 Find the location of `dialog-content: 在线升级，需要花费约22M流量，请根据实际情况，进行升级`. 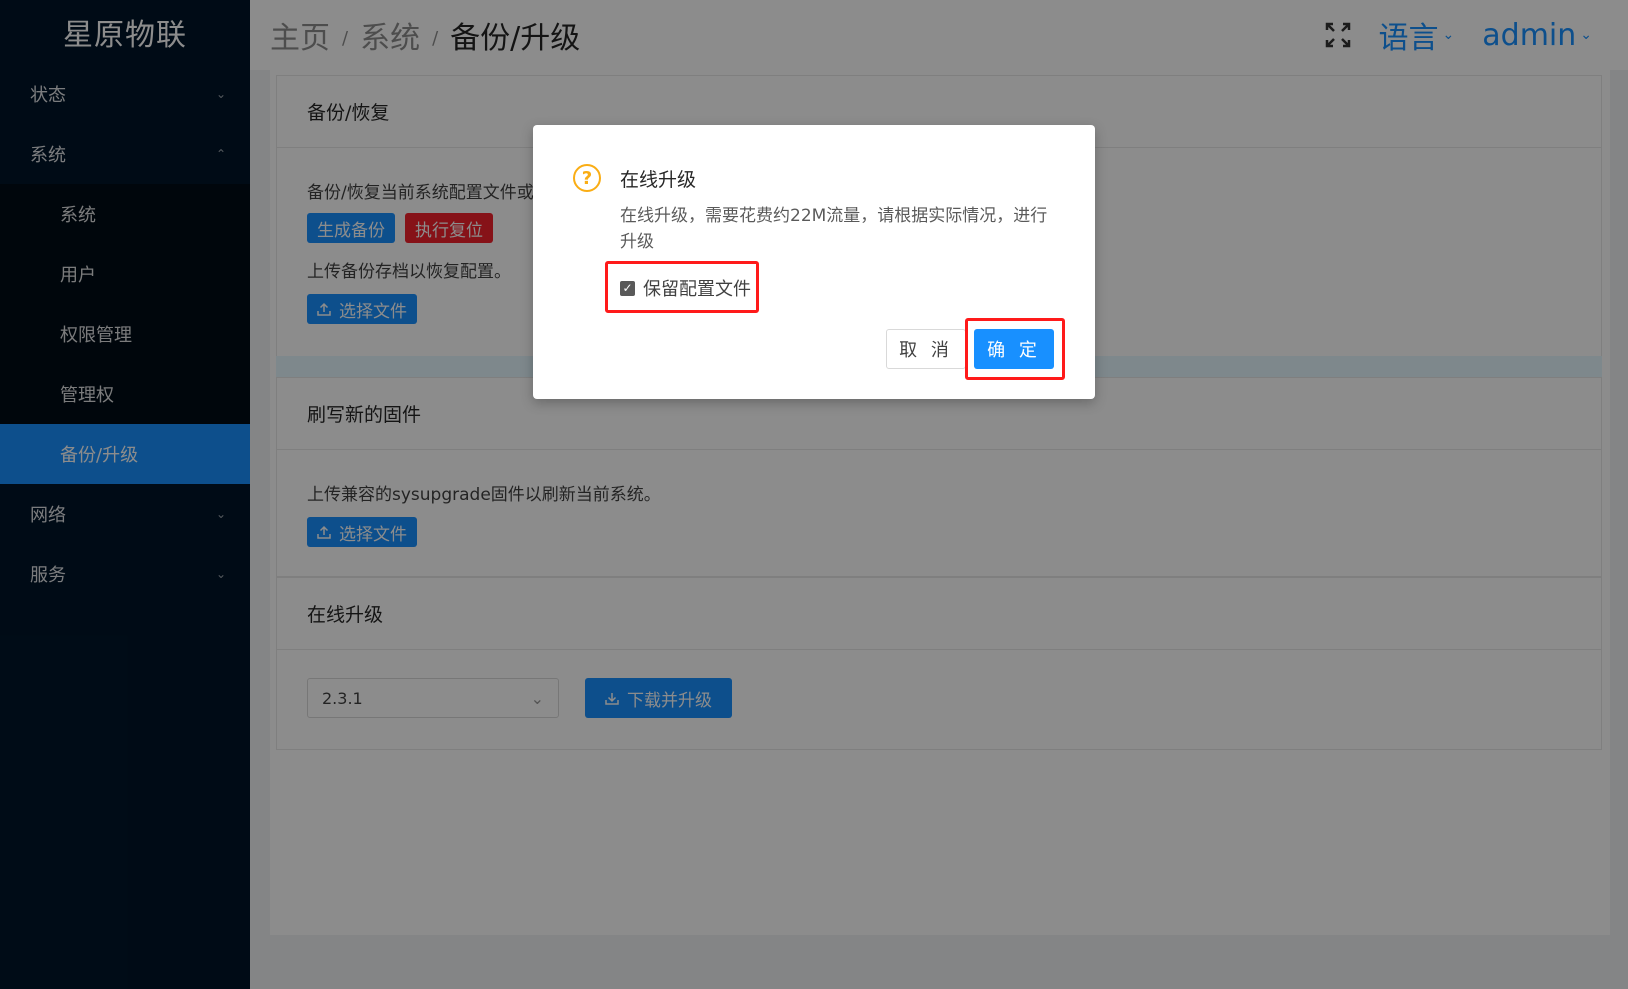

dialog-content: 在线升级，需要花费约22M流量，请根据实际情况，进行升级 is located at coordinates (834, 229).